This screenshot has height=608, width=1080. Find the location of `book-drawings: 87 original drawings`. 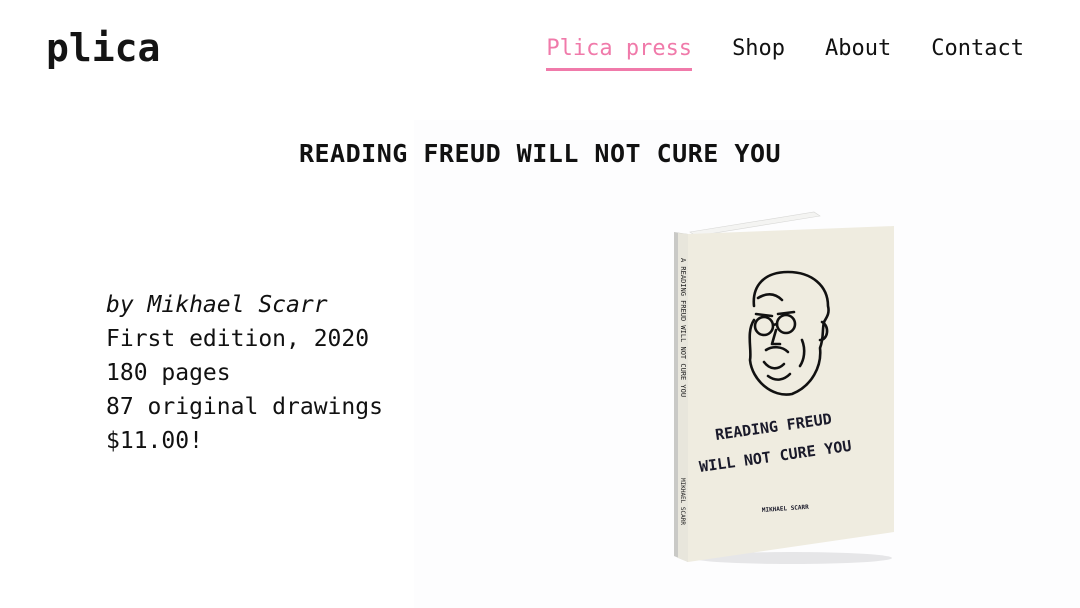

book-drawings: 87 original drawings is located at coordinates (244, 407).